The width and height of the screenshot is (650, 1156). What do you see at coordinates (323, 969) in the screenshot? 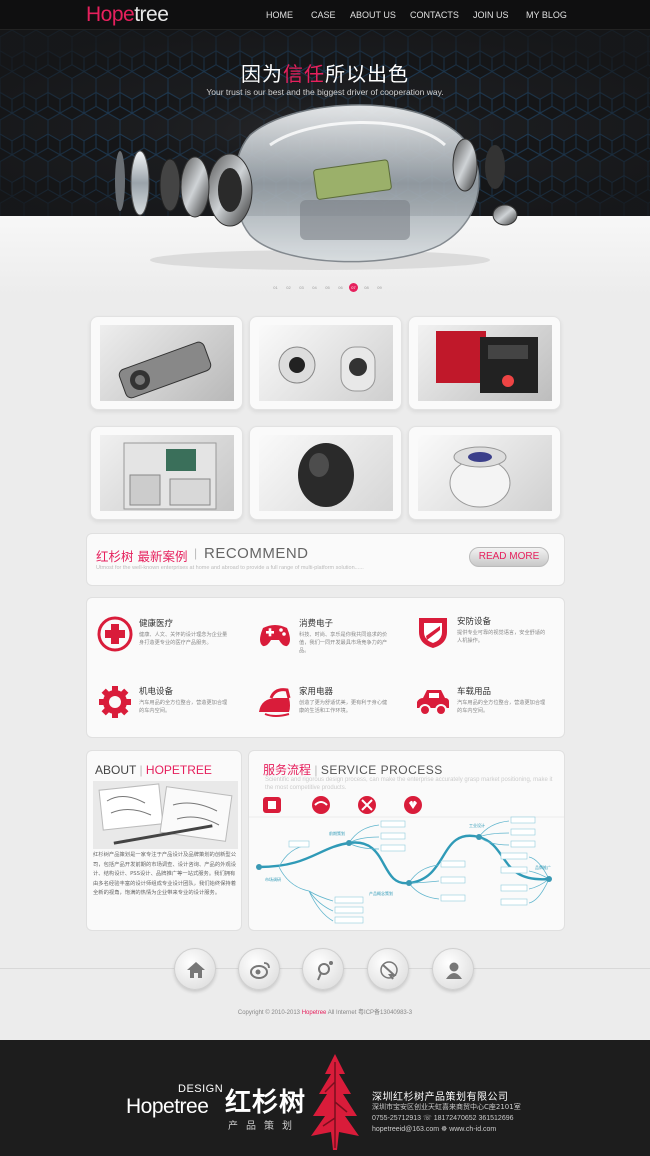
I see `social-tencent-weibo-button` at bounding box center [323, 969].